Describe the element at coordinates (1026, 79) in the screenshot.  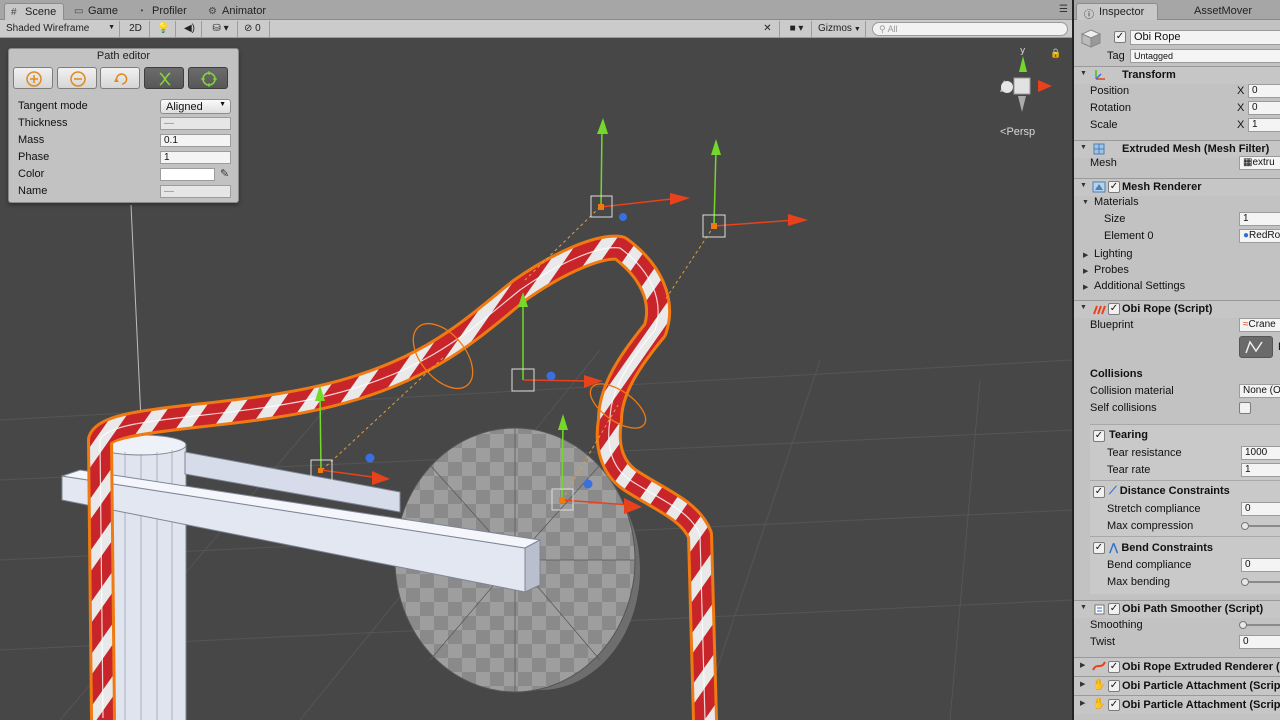
I see `orientation-gizmo: y` at that location.